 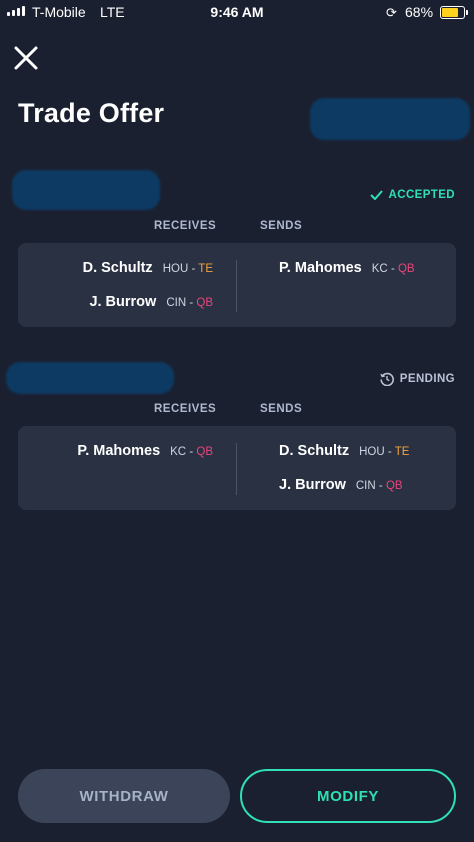 I want to click on status-label: PENDING, so click(x=427, y=379).